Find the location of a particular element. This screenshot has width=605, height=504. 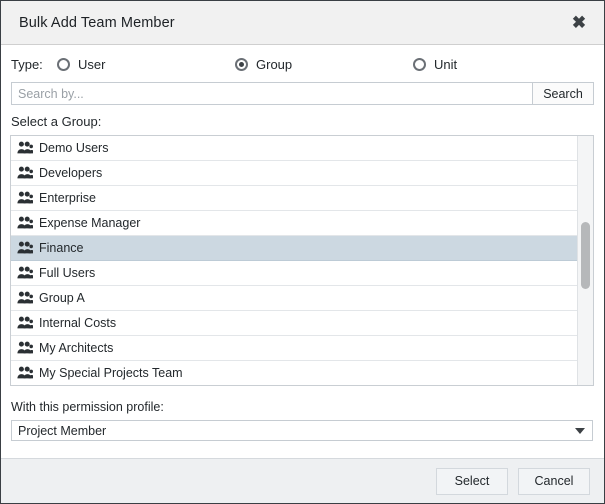

list-item-label: Full Users is located at coordinates (67, 273).